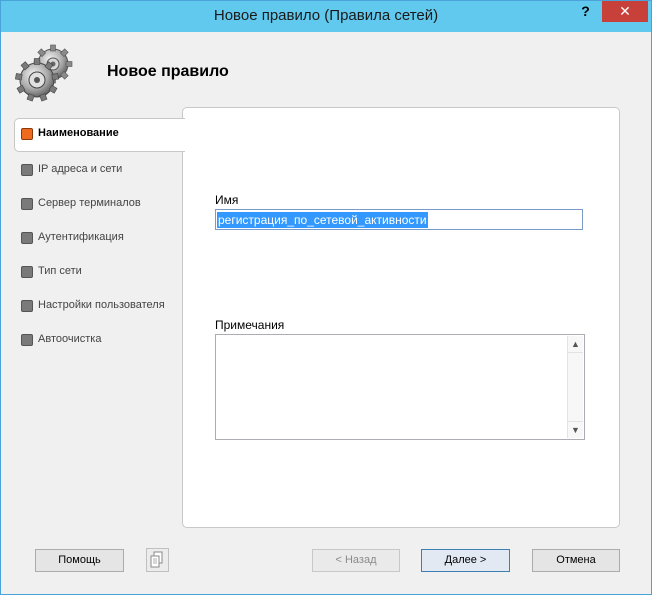  What do you see at coordinates (585, 11) in the screenshot?
I see `help-title-button: ?` at bounding box center [585, 11].